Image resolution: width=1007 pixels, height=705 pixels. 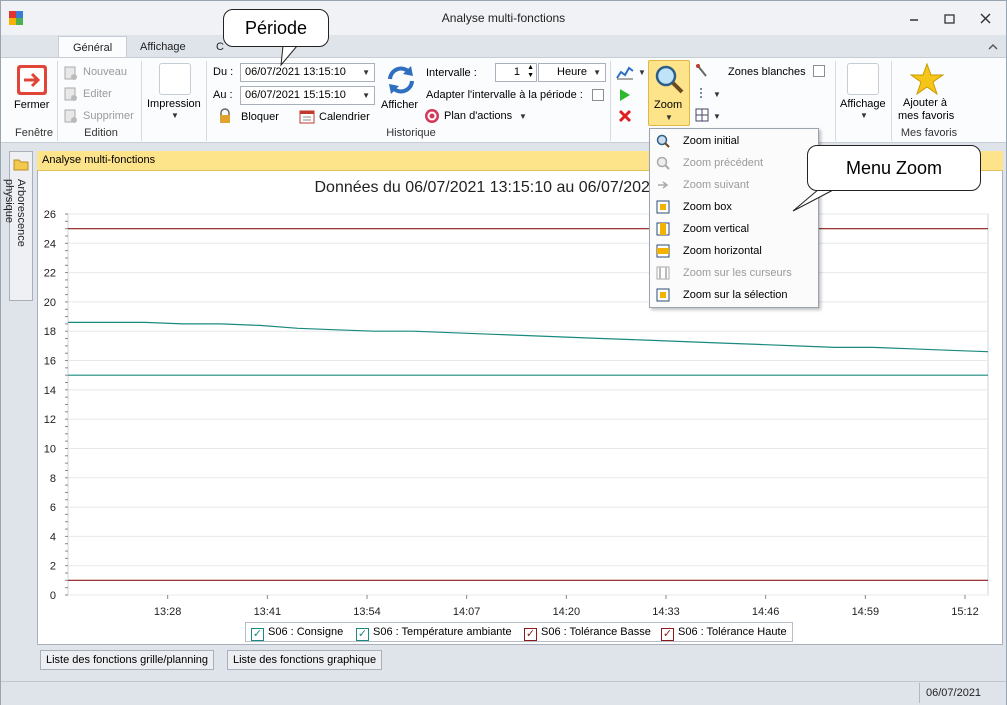 What do you see at coordinates (766, 612) in the screenshot?
I see `x-tick-label: 14:46` at bounding box center [766, 612].